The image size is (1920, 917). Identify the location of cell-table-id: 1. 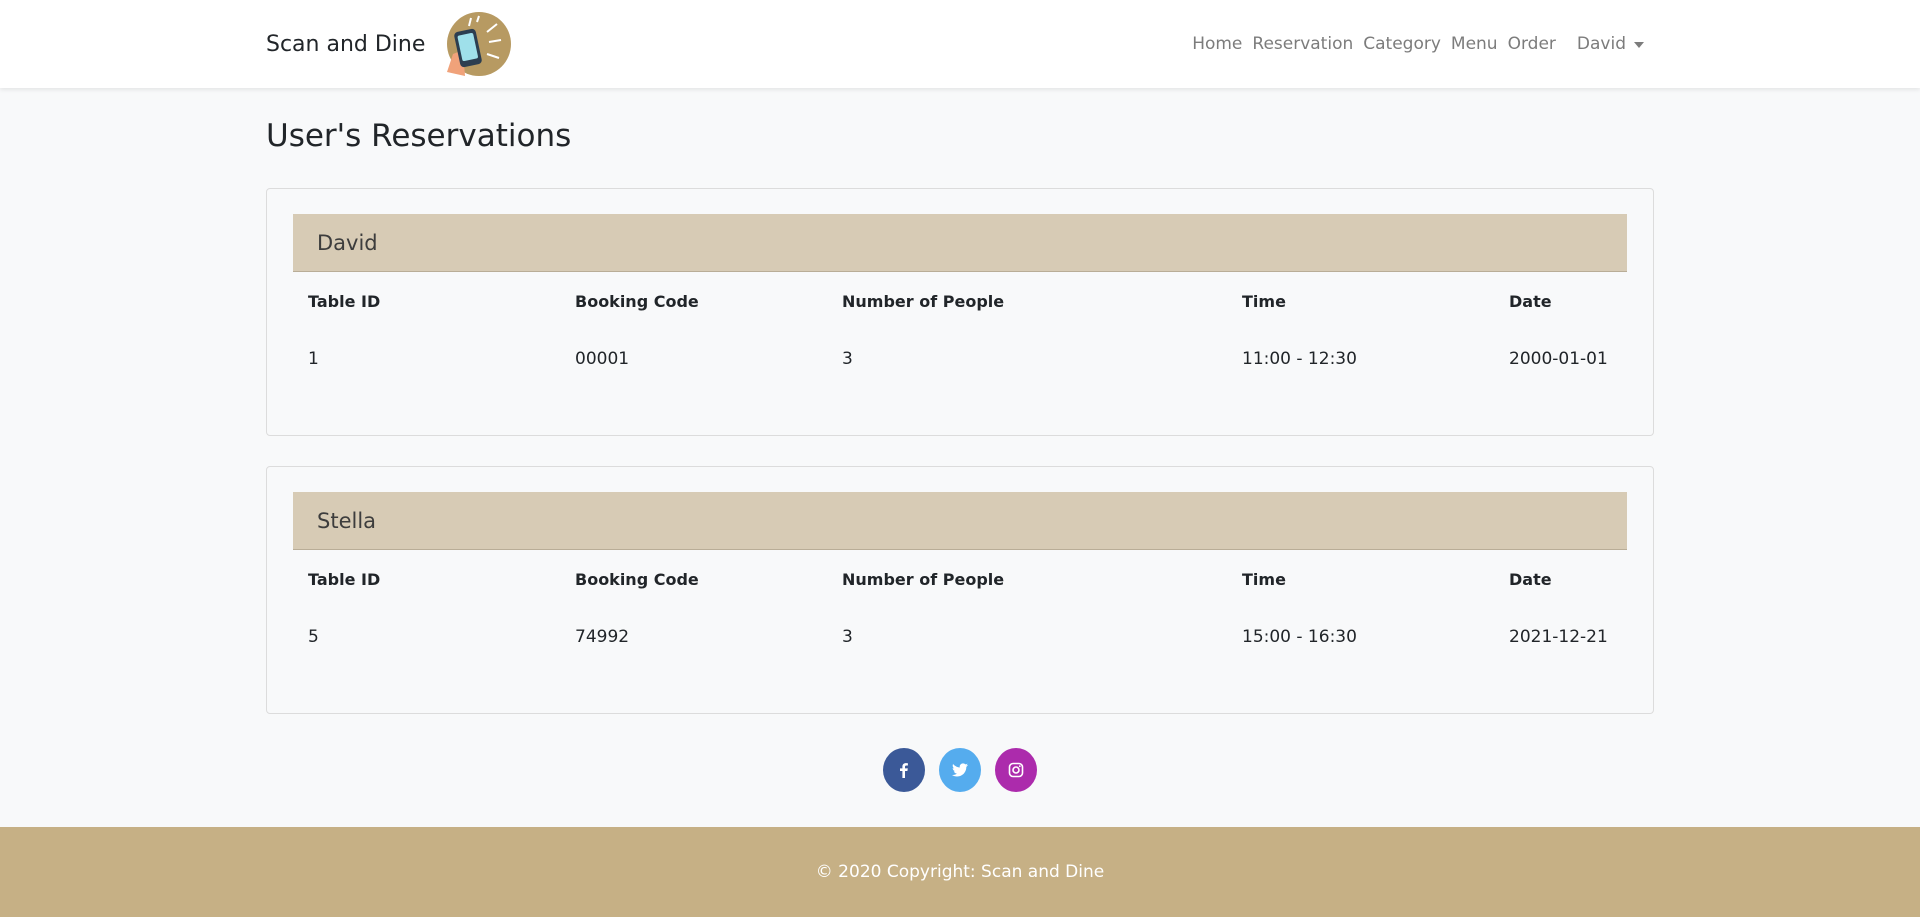
(313, 359).